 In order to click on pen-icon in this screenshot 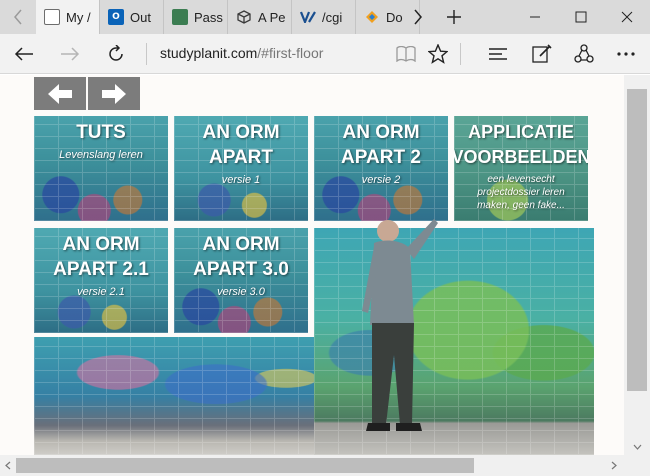, I will do `click(542, 53)`.